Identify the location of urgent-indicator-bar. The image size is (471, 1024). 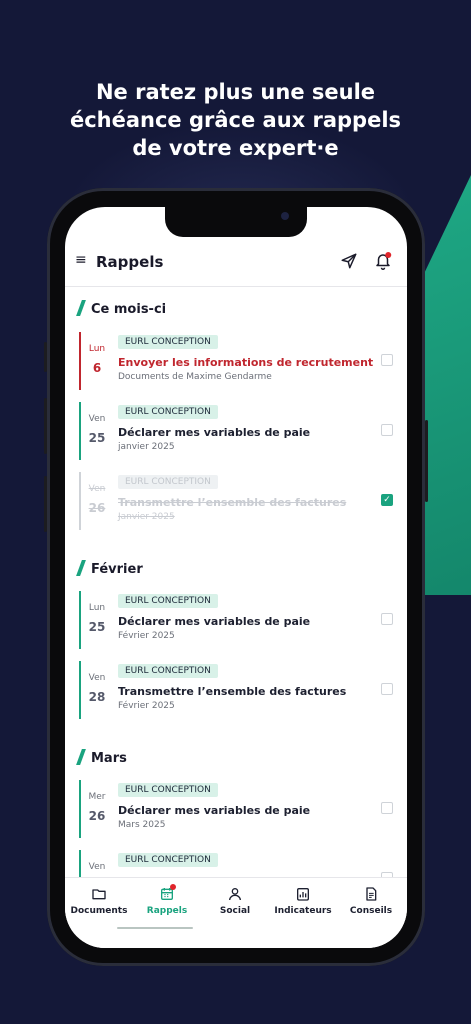
(80, 361).